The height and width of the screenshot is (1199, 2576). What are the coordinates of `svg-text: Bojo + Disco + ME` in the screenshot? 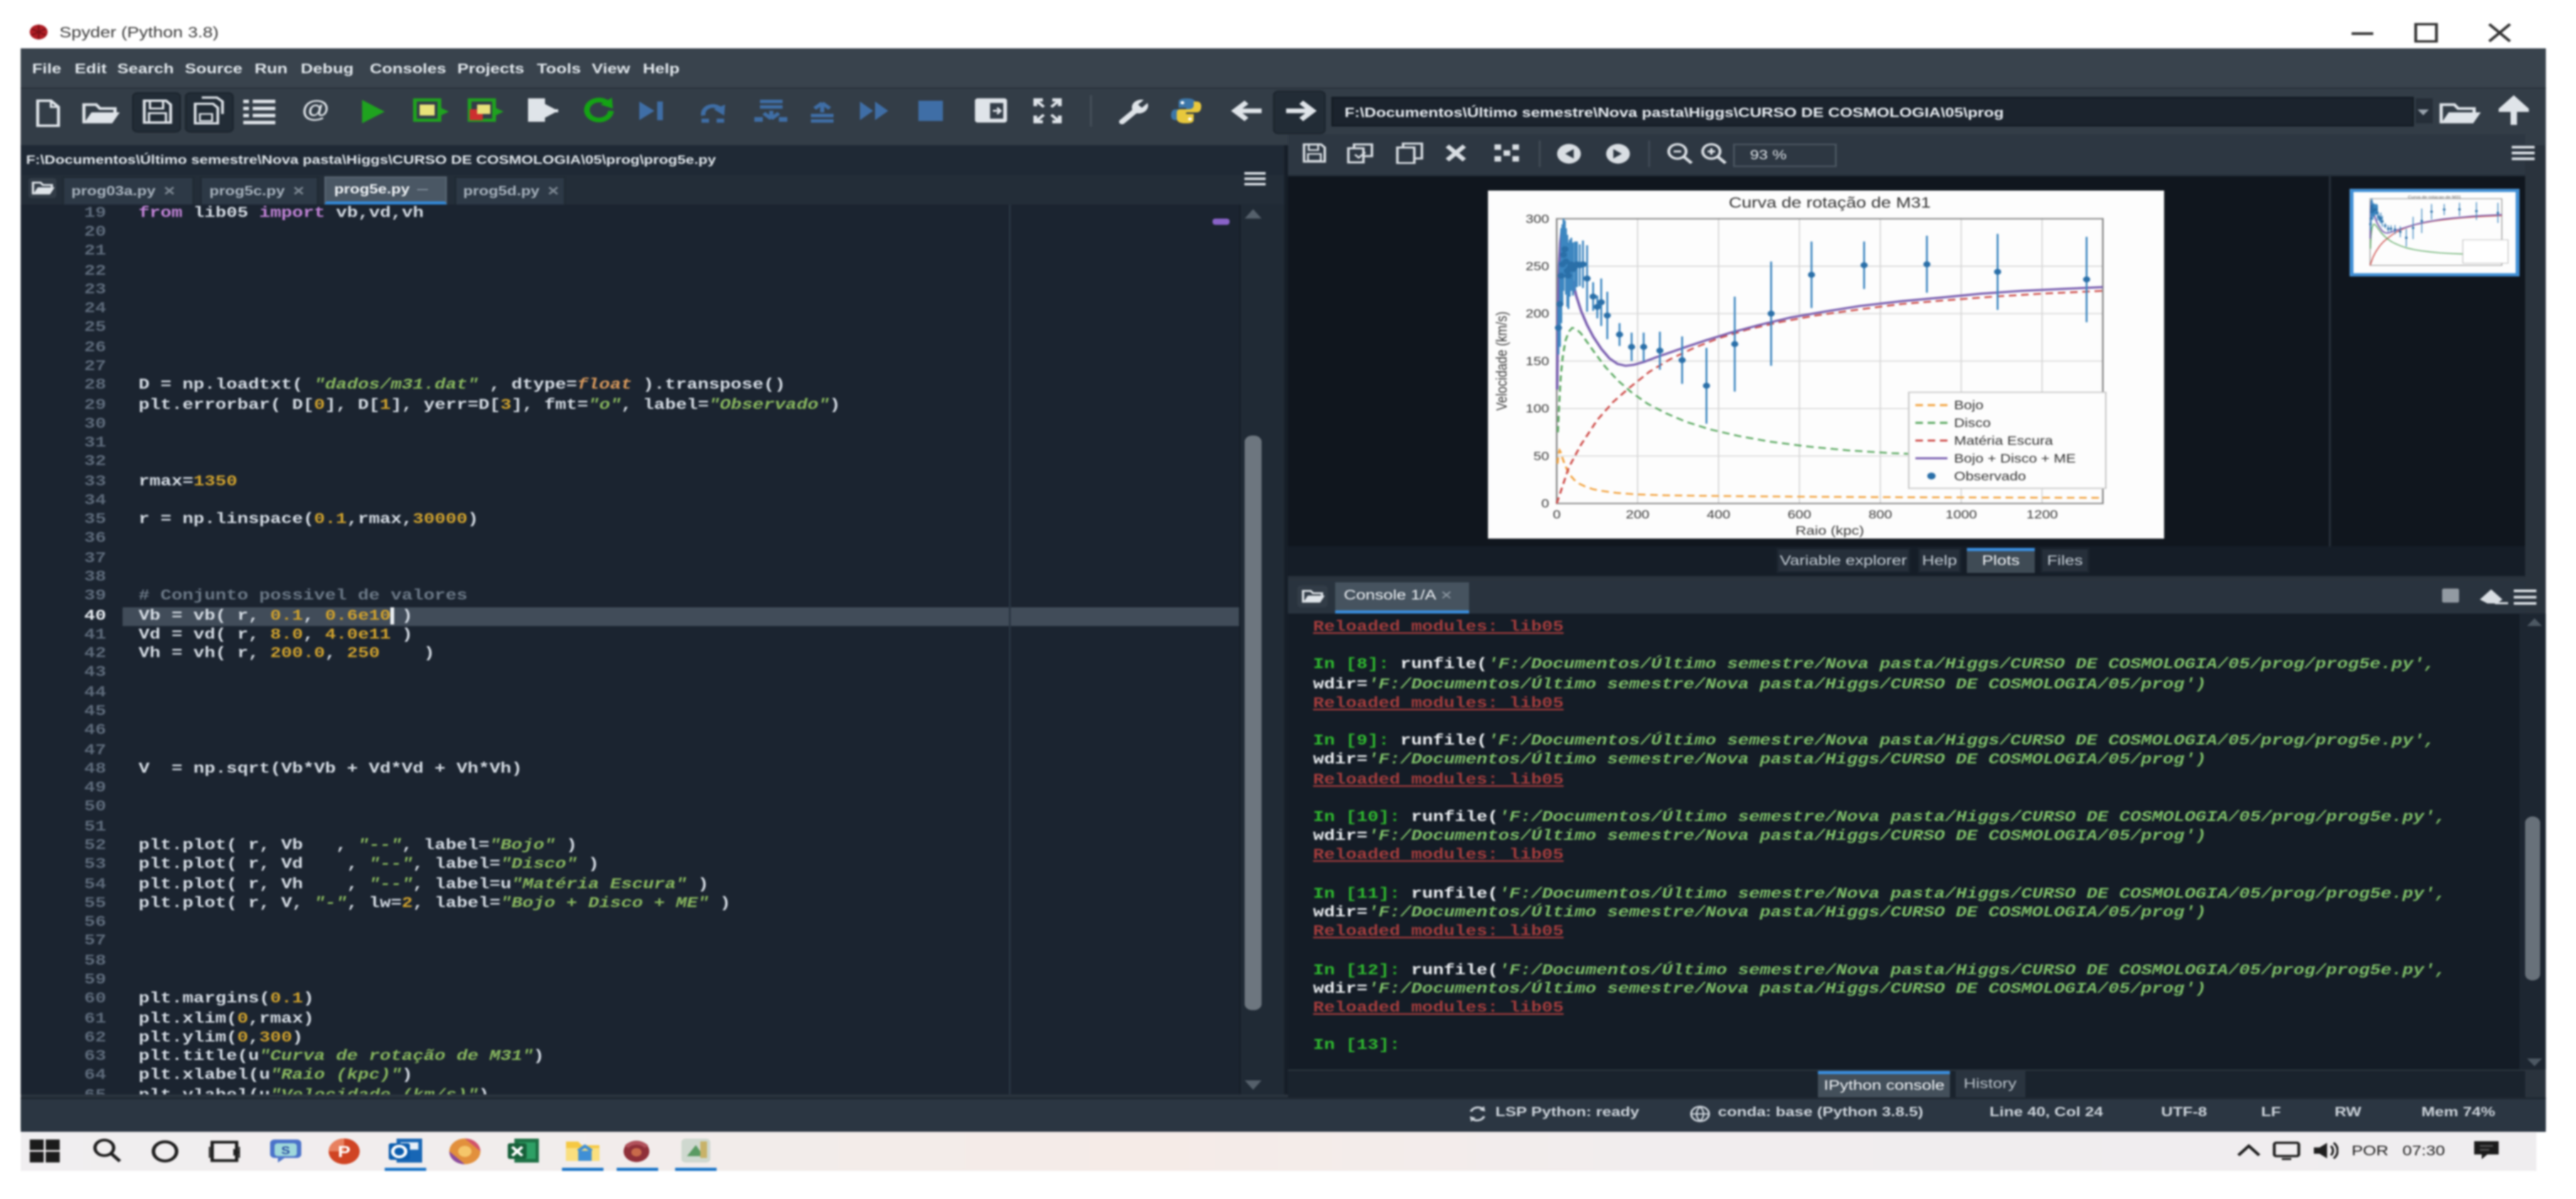 It's located at (2016, 458).